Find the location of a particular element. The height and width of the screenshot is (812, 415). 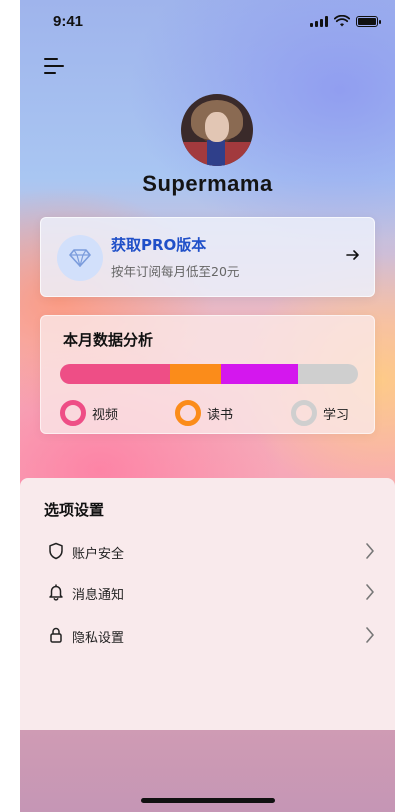

arrow-right-icon is located at coordinates (352, 255).